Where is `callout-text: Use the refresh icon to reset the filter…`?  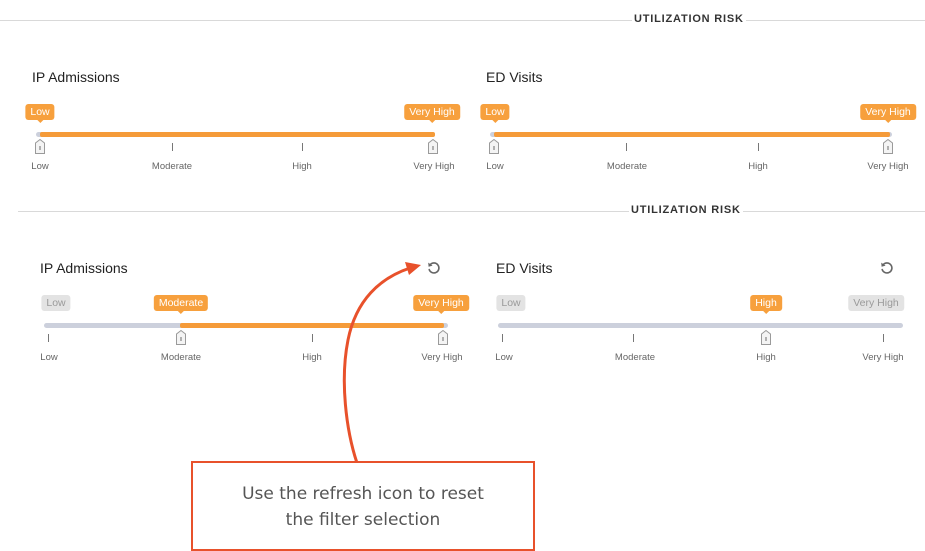
callout-text: Use the refresh icon to reset the filter… is located at coordinates (363, 507).